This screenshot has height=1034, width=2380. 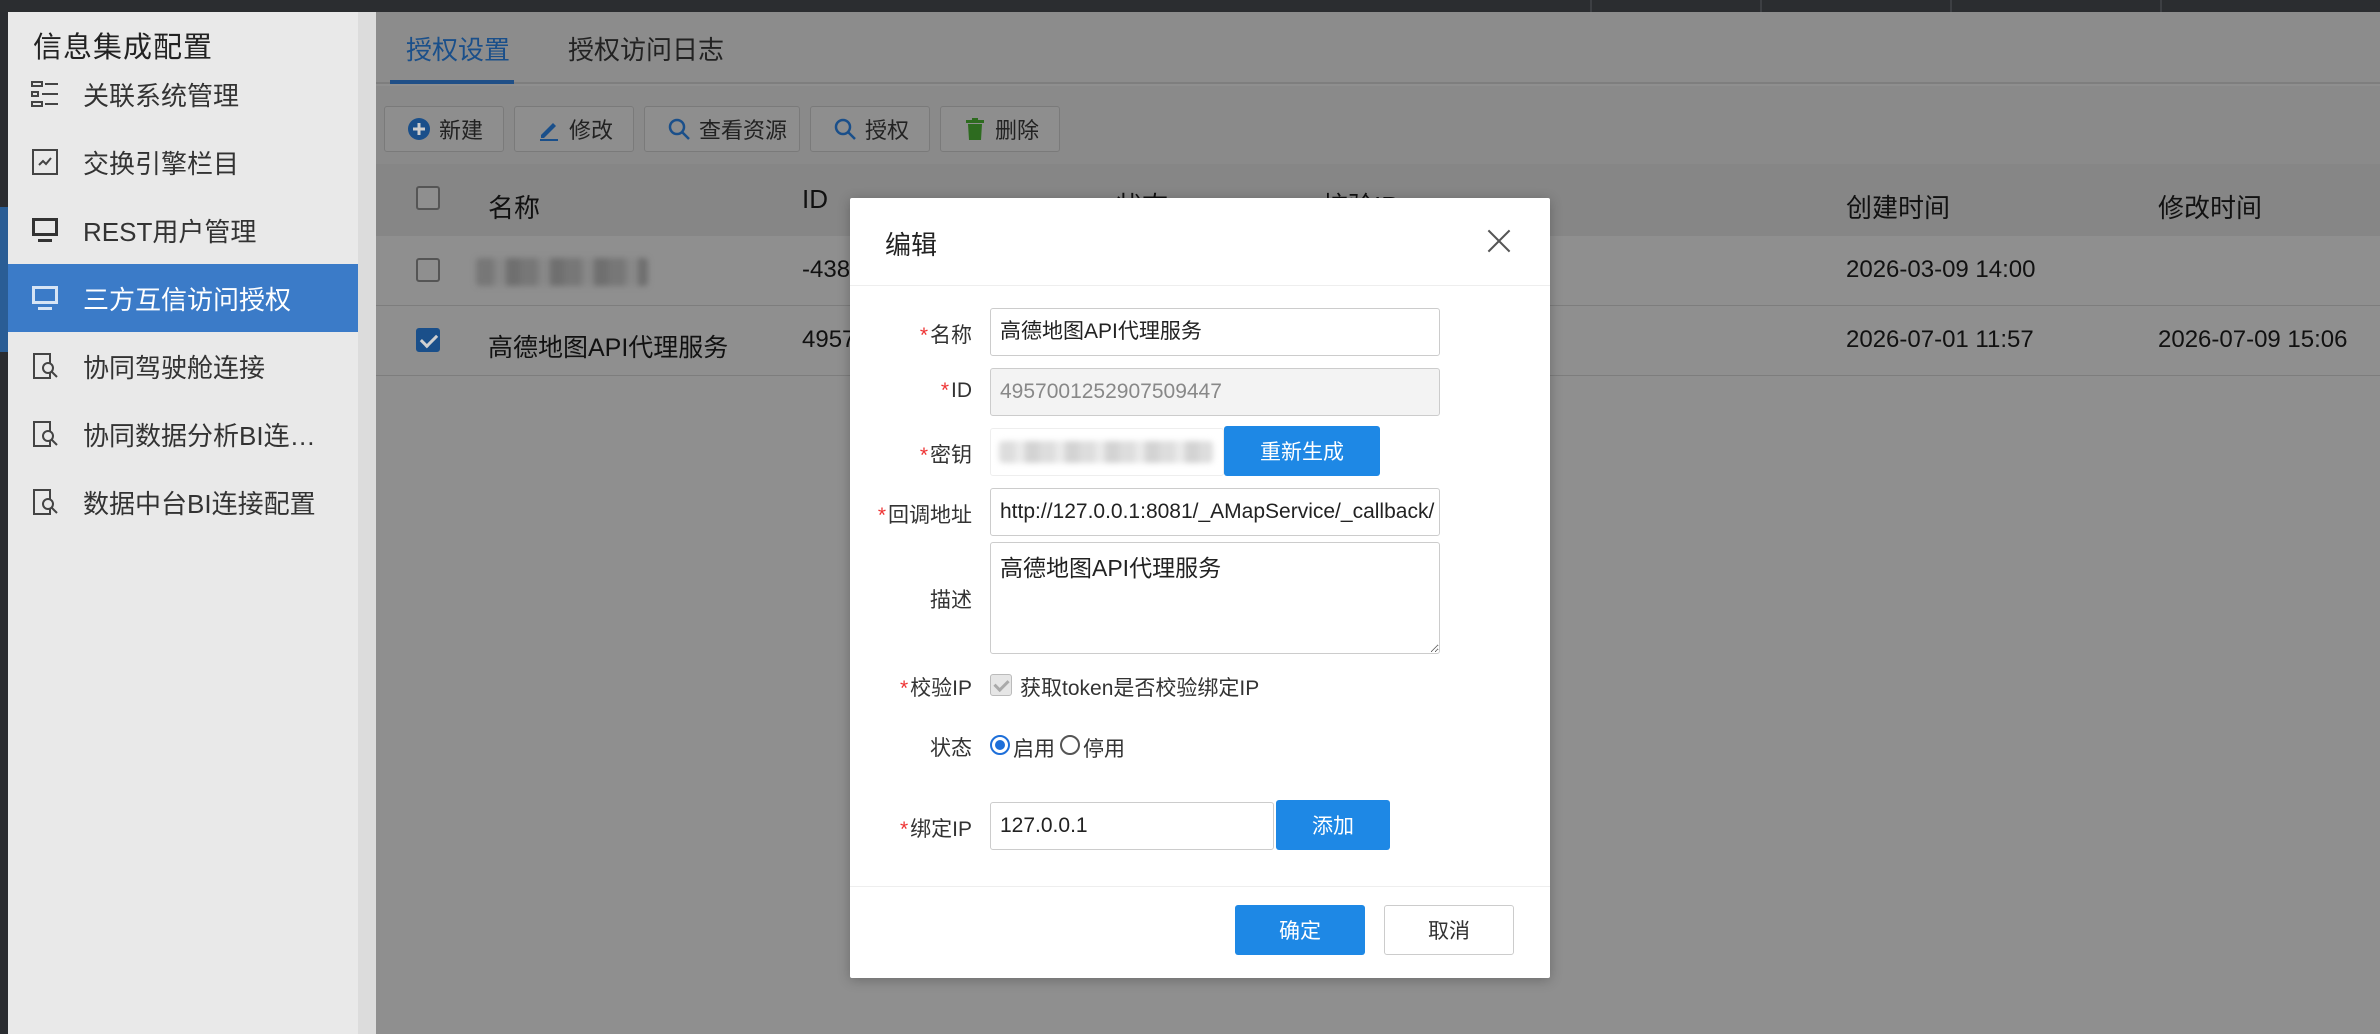 What do you see at coordinates (549, 132) in the screenshot?
I see `pencil-icon` at bounding box center [549, 132].